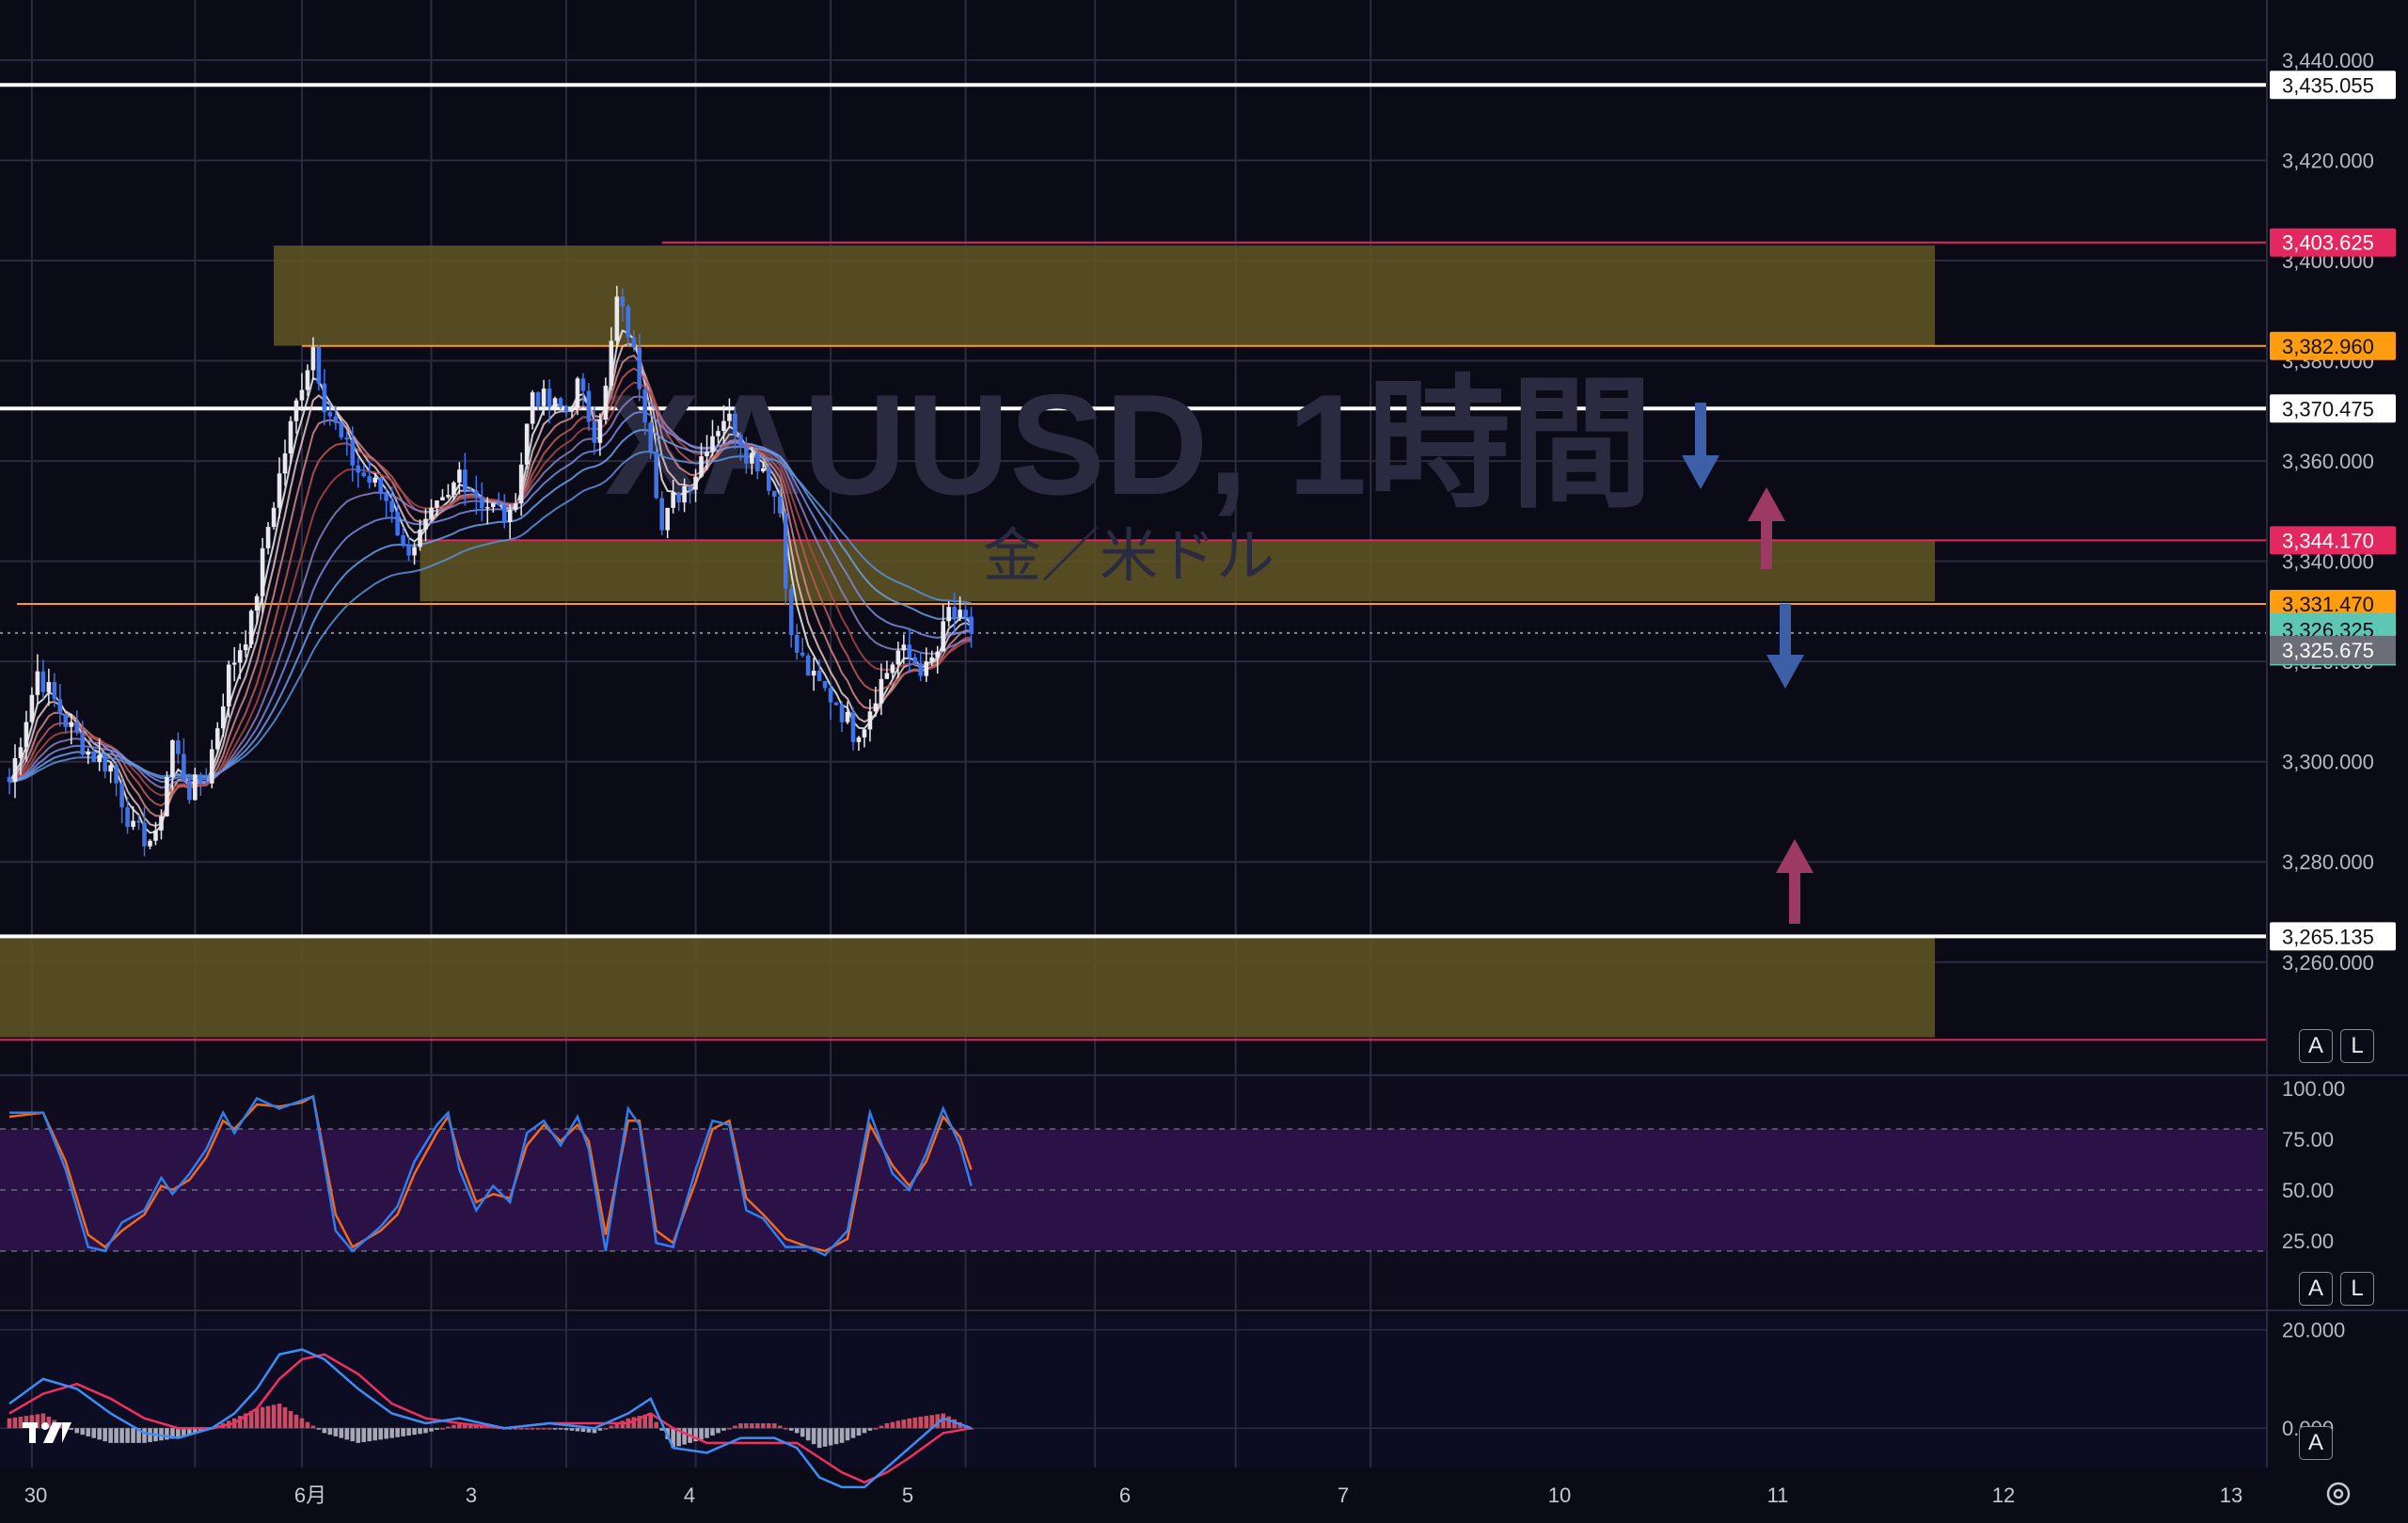  What do you see at coordinates (2357, 1289) in the screenshot?
I see `stoch-log-scale-button: L` at bounding box center [2357, 1289].